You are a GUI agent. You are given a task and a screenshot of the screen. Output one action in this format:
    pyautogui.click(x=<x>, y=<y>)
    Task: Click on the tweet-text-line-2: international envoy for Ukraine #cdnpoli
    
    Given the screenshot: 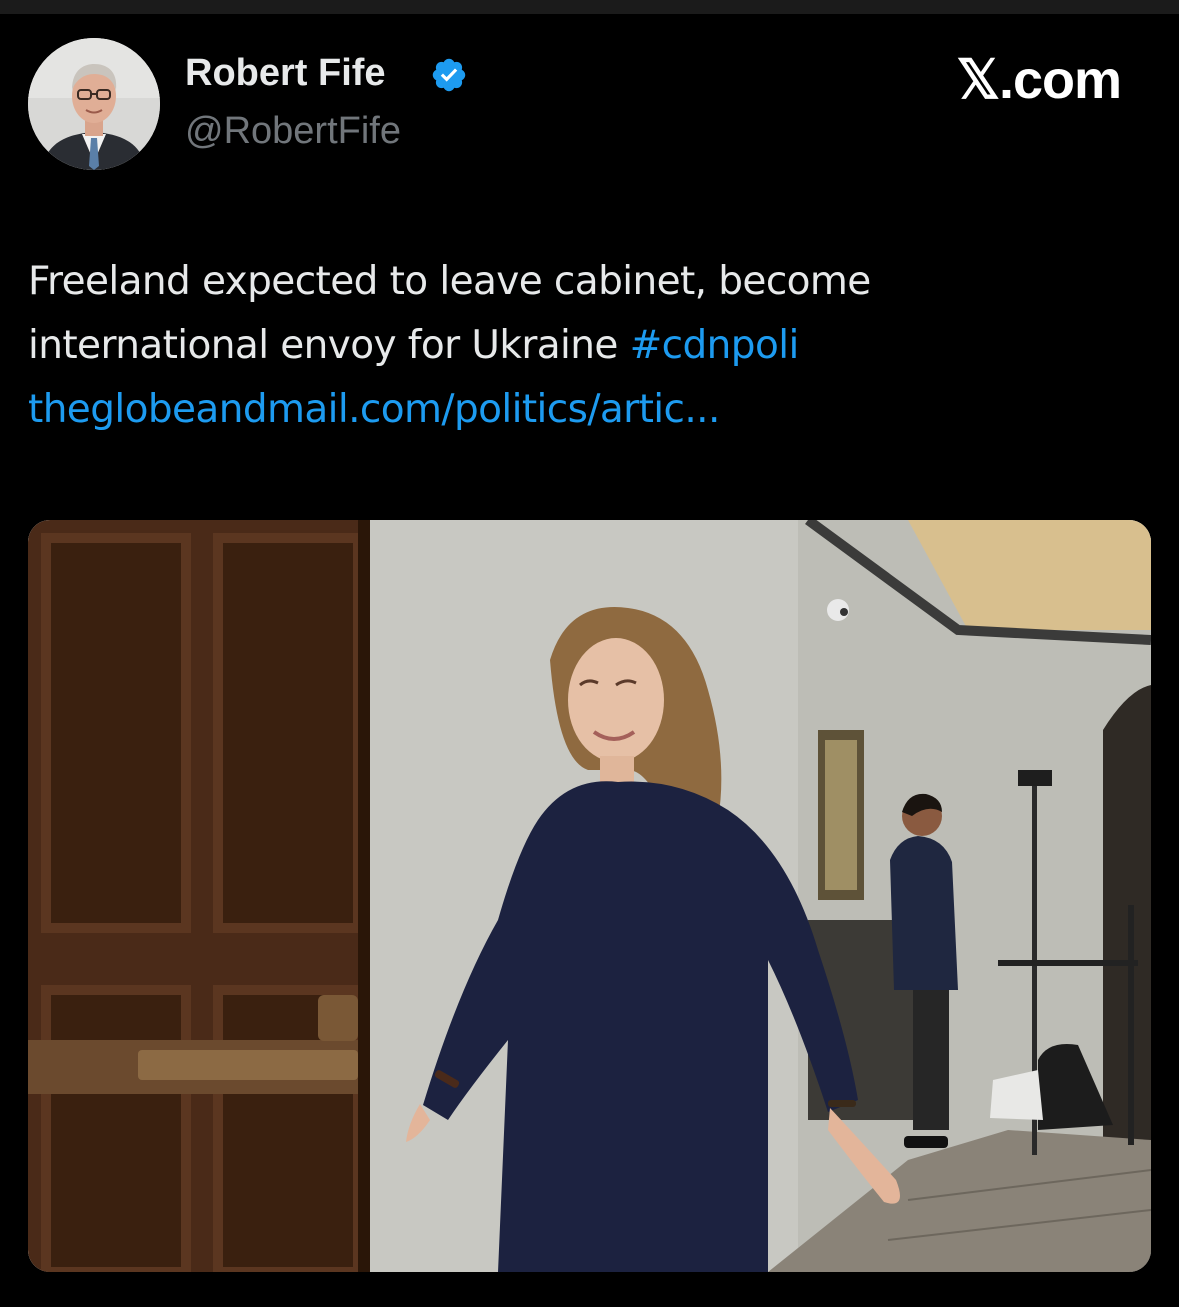 What is the action you would take?
    pyautogui.click(x=588, y=346)
    